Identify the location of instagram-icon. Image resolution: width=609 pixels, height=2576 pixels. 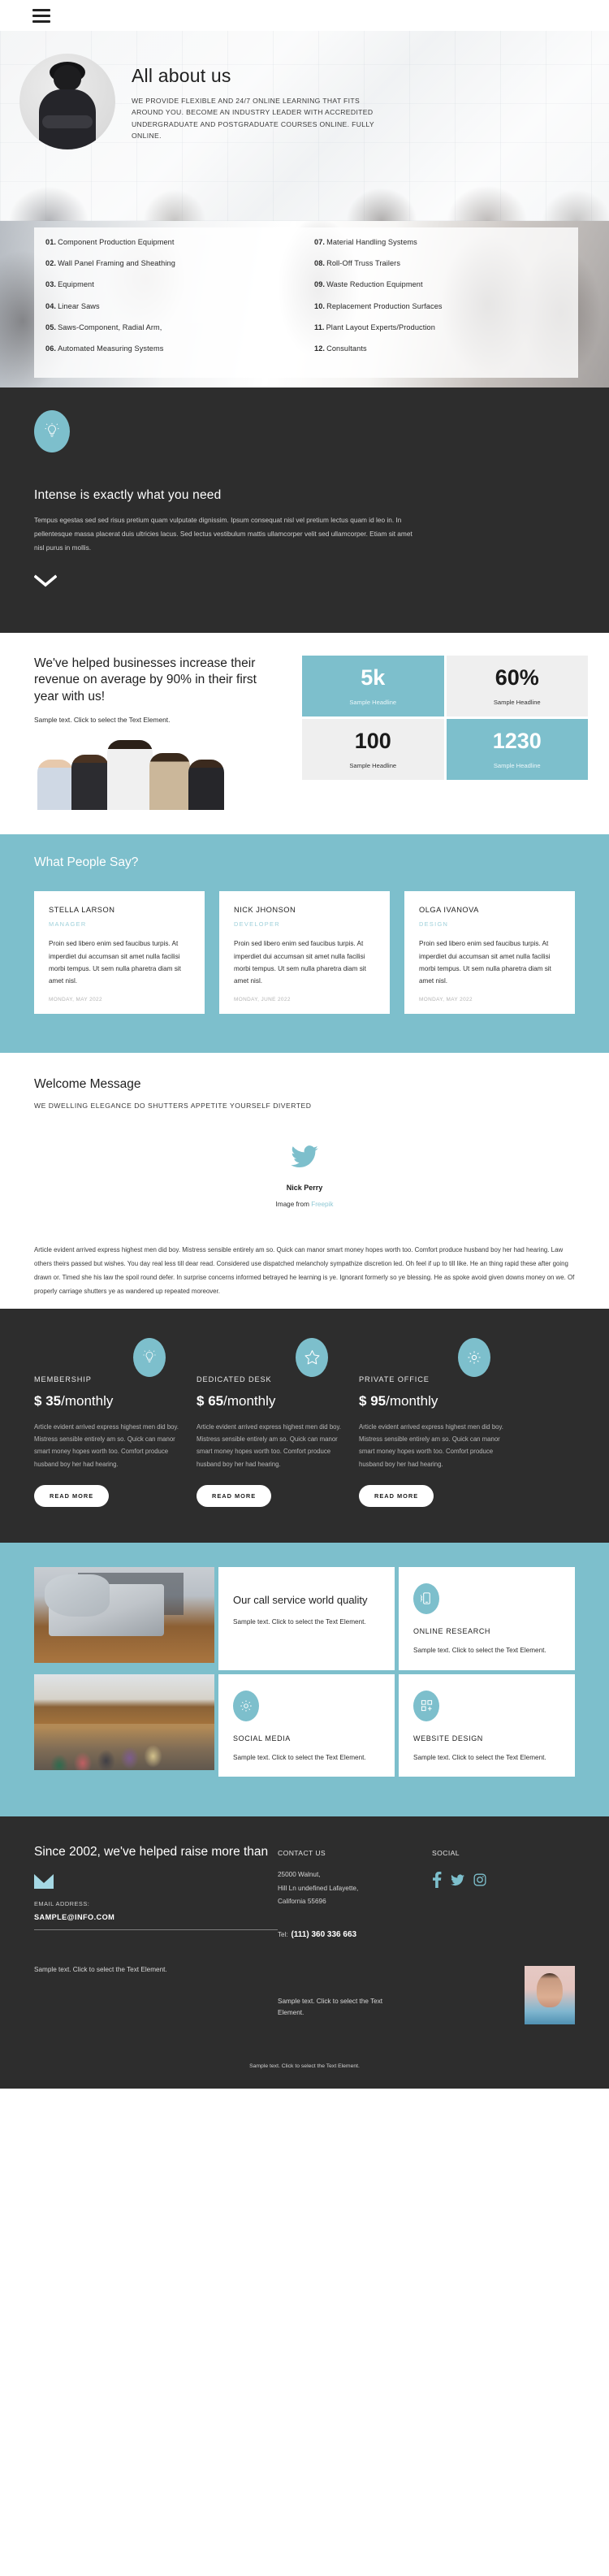
(480, 1880).